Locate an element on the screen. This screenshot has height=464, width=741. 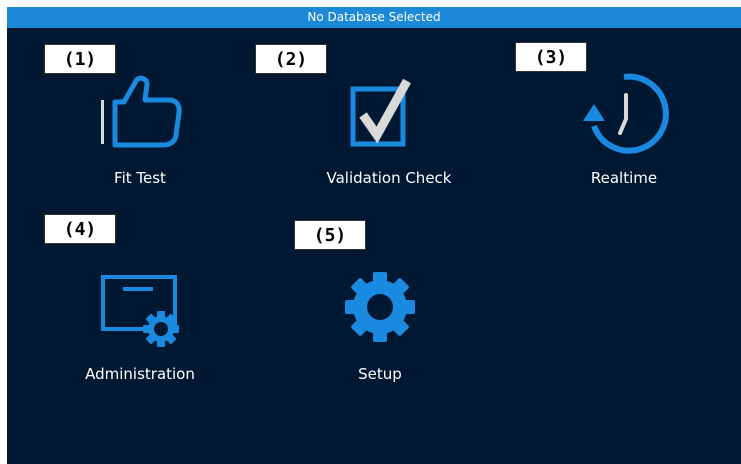
callout-4: (4) is located at coordinates (80, 229).